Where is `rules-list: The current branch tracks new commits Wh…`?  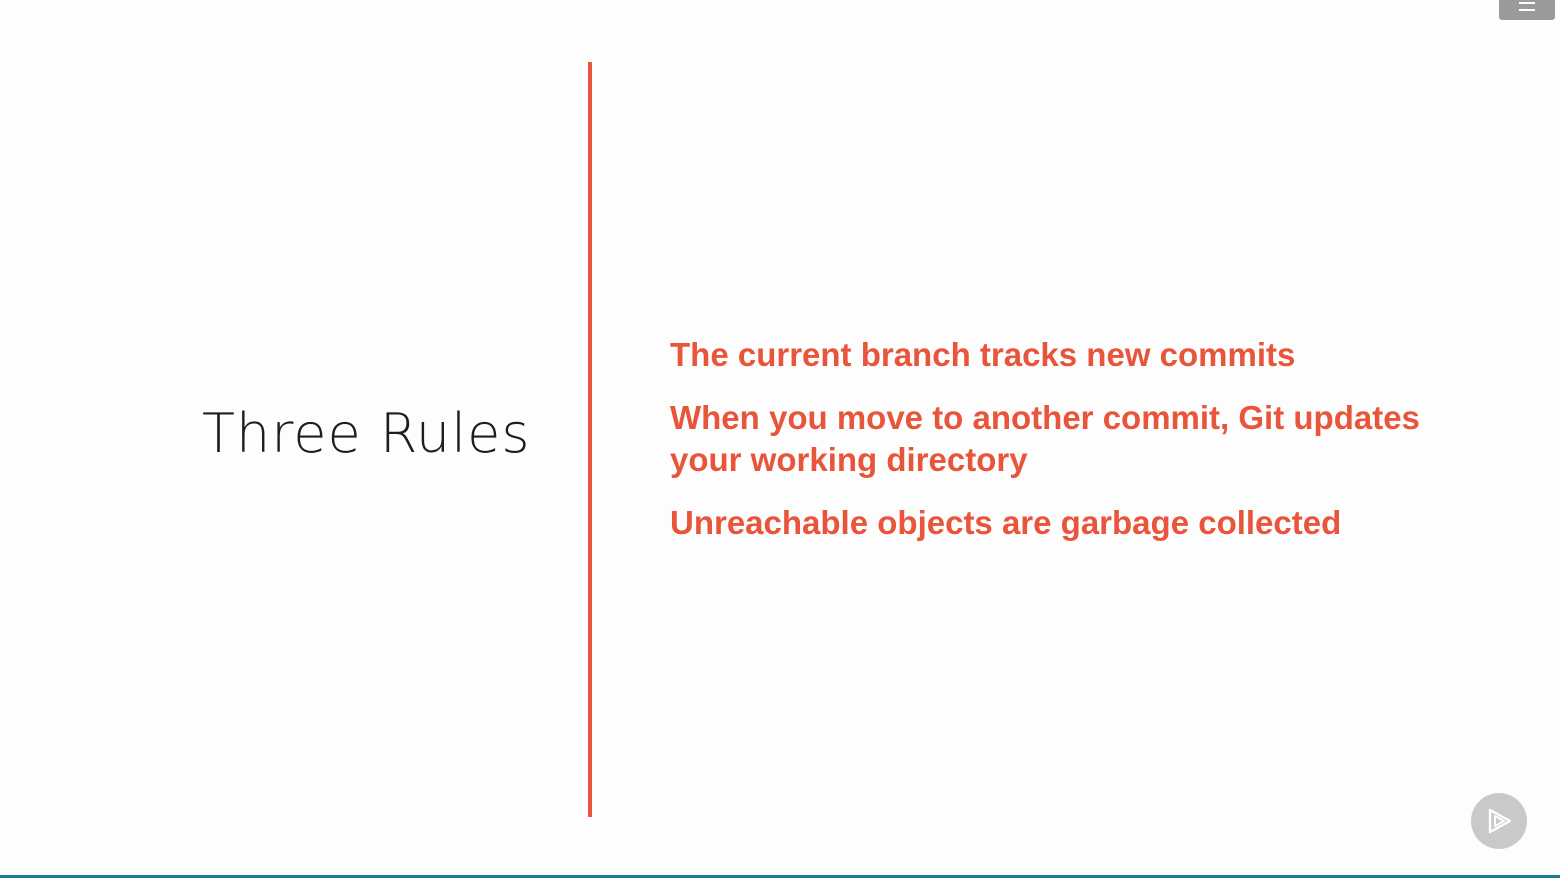 rules-list: The current branch tracks new commits Wh… is located at coordinates (1050, 449).